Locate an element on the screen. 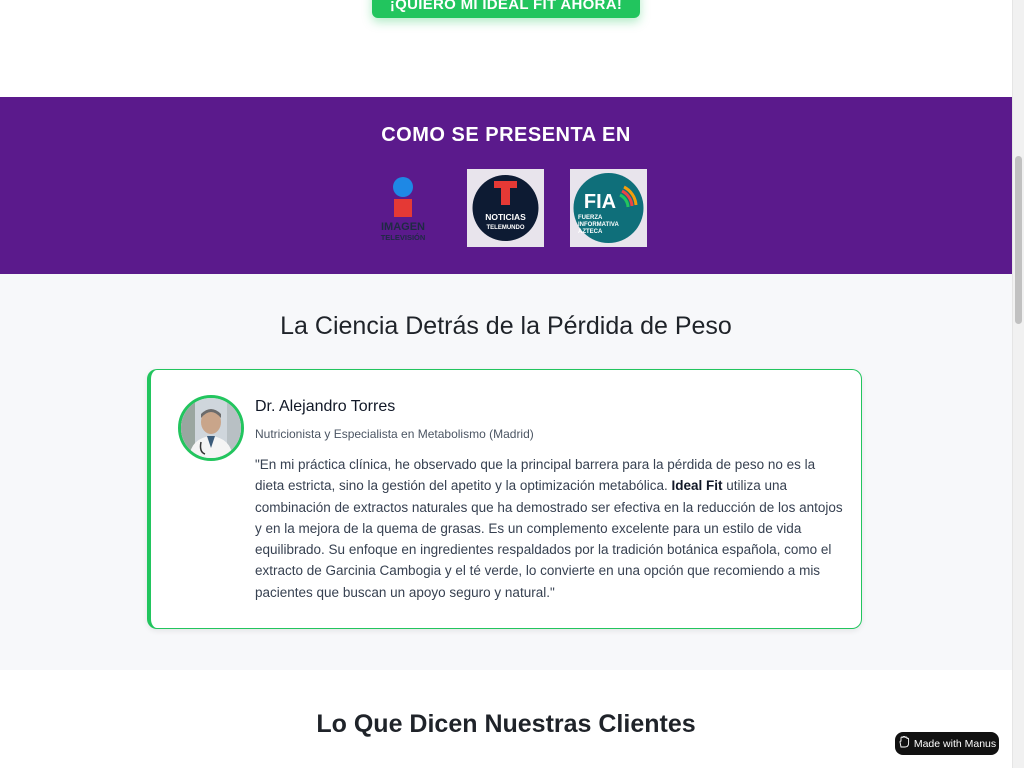  media-title: COMO SE PRESENTA EN is located at coordinates (506, 135).